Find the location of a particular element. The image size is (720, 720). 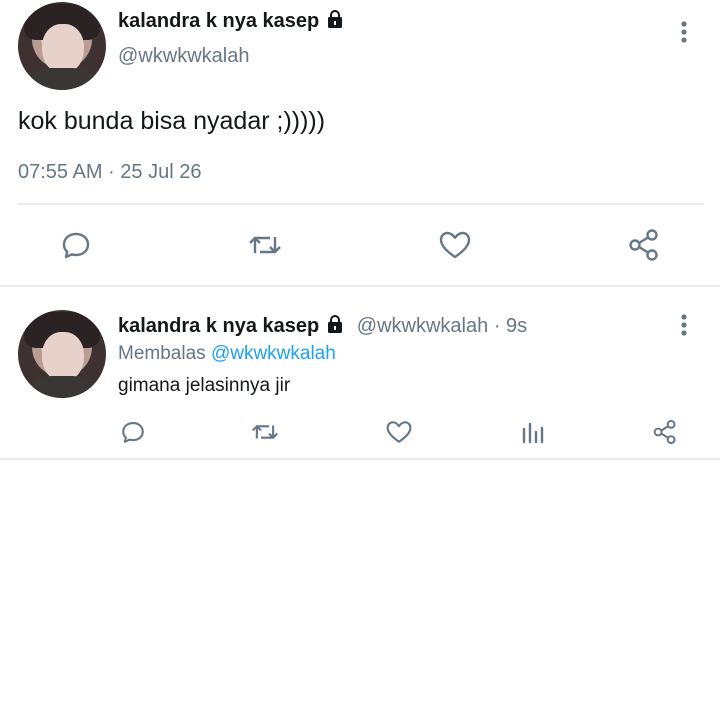

reply-text: gimana jelasinnya jir is located at coordinates (204, 385).